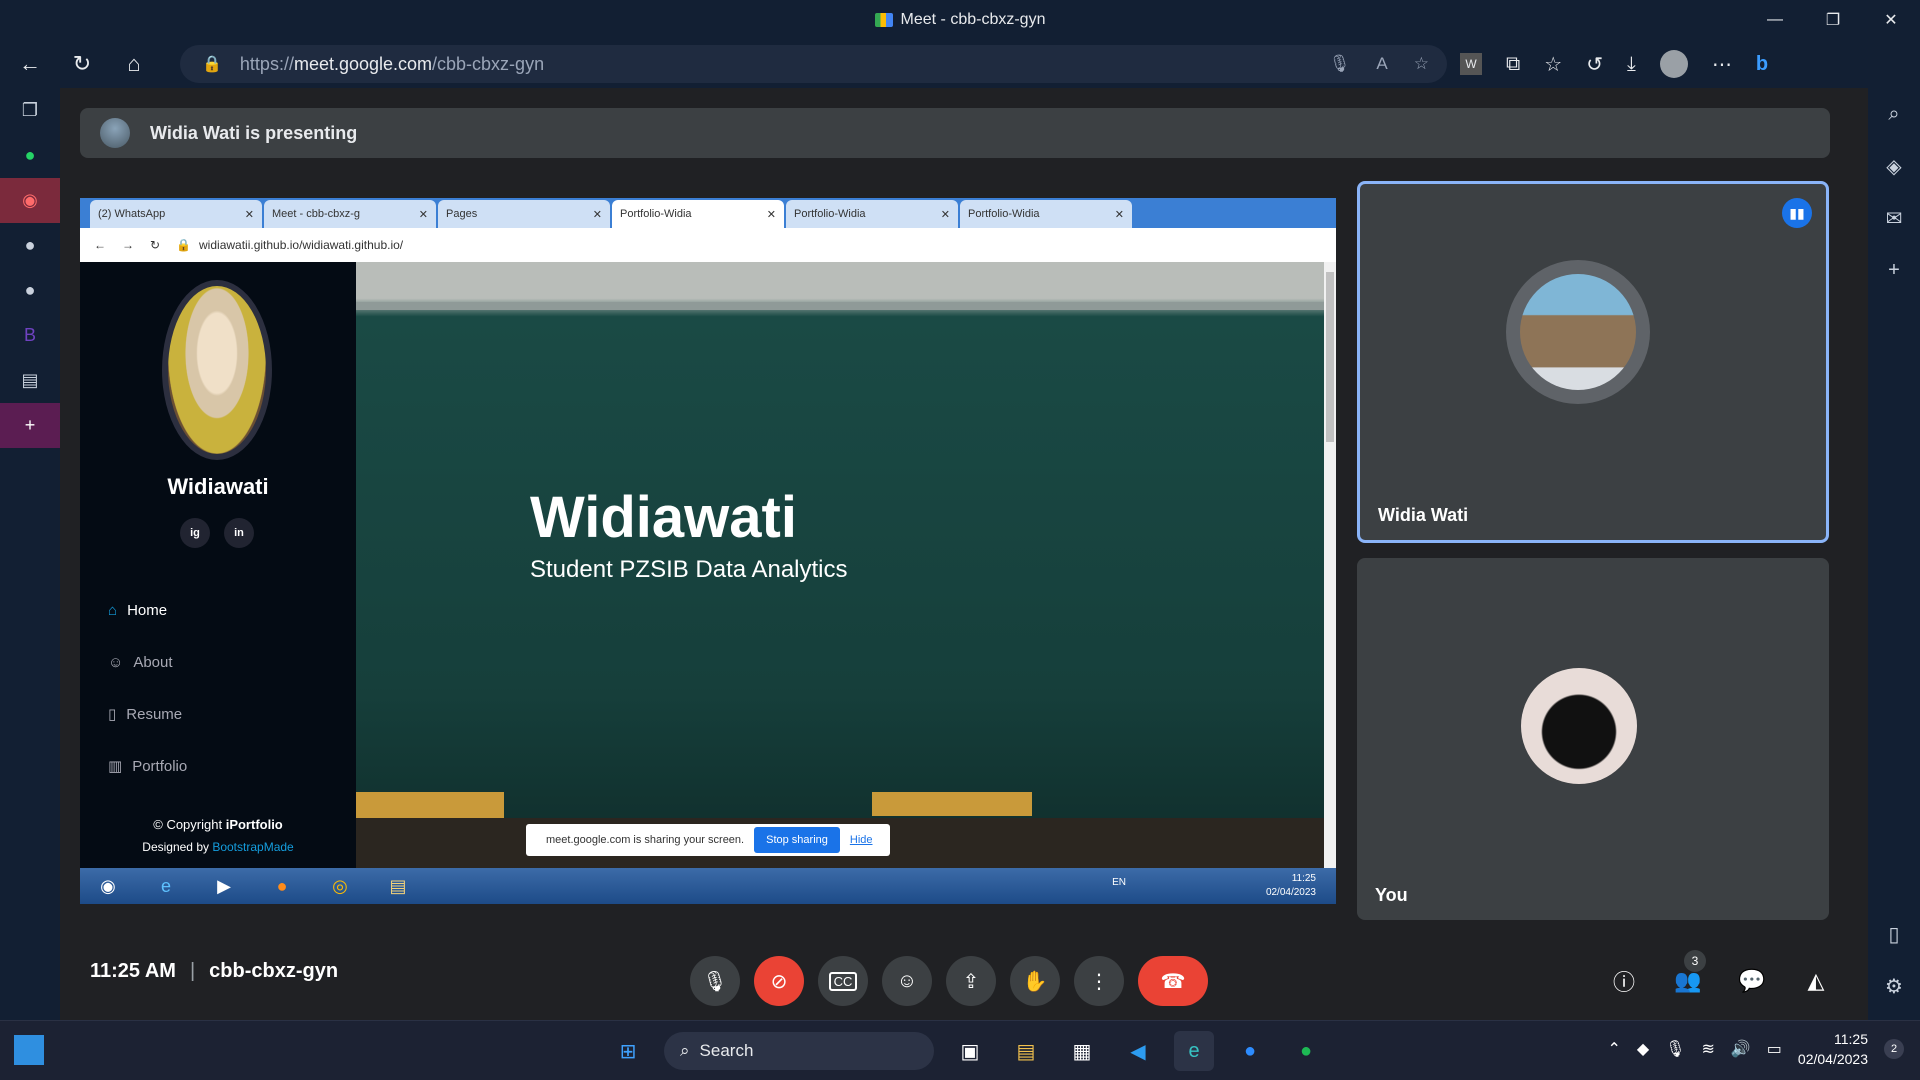 This screenshot has height=1080, width=1920. What do you see at coordinates (30, 64) in the screenshot?
I see `back-button: ←` at bounding box center [30, 64].